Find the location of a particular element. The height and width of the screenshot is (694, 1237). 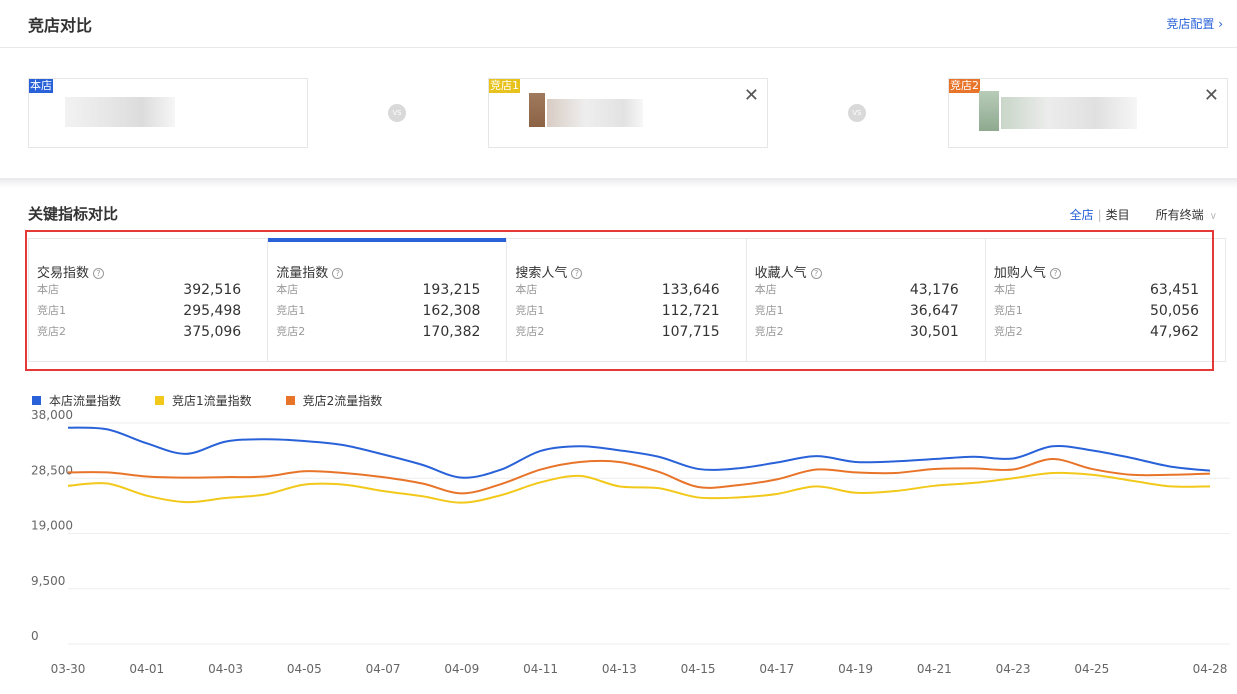

x-tick-label: 04-23 is located at coordinates (1013, 669).